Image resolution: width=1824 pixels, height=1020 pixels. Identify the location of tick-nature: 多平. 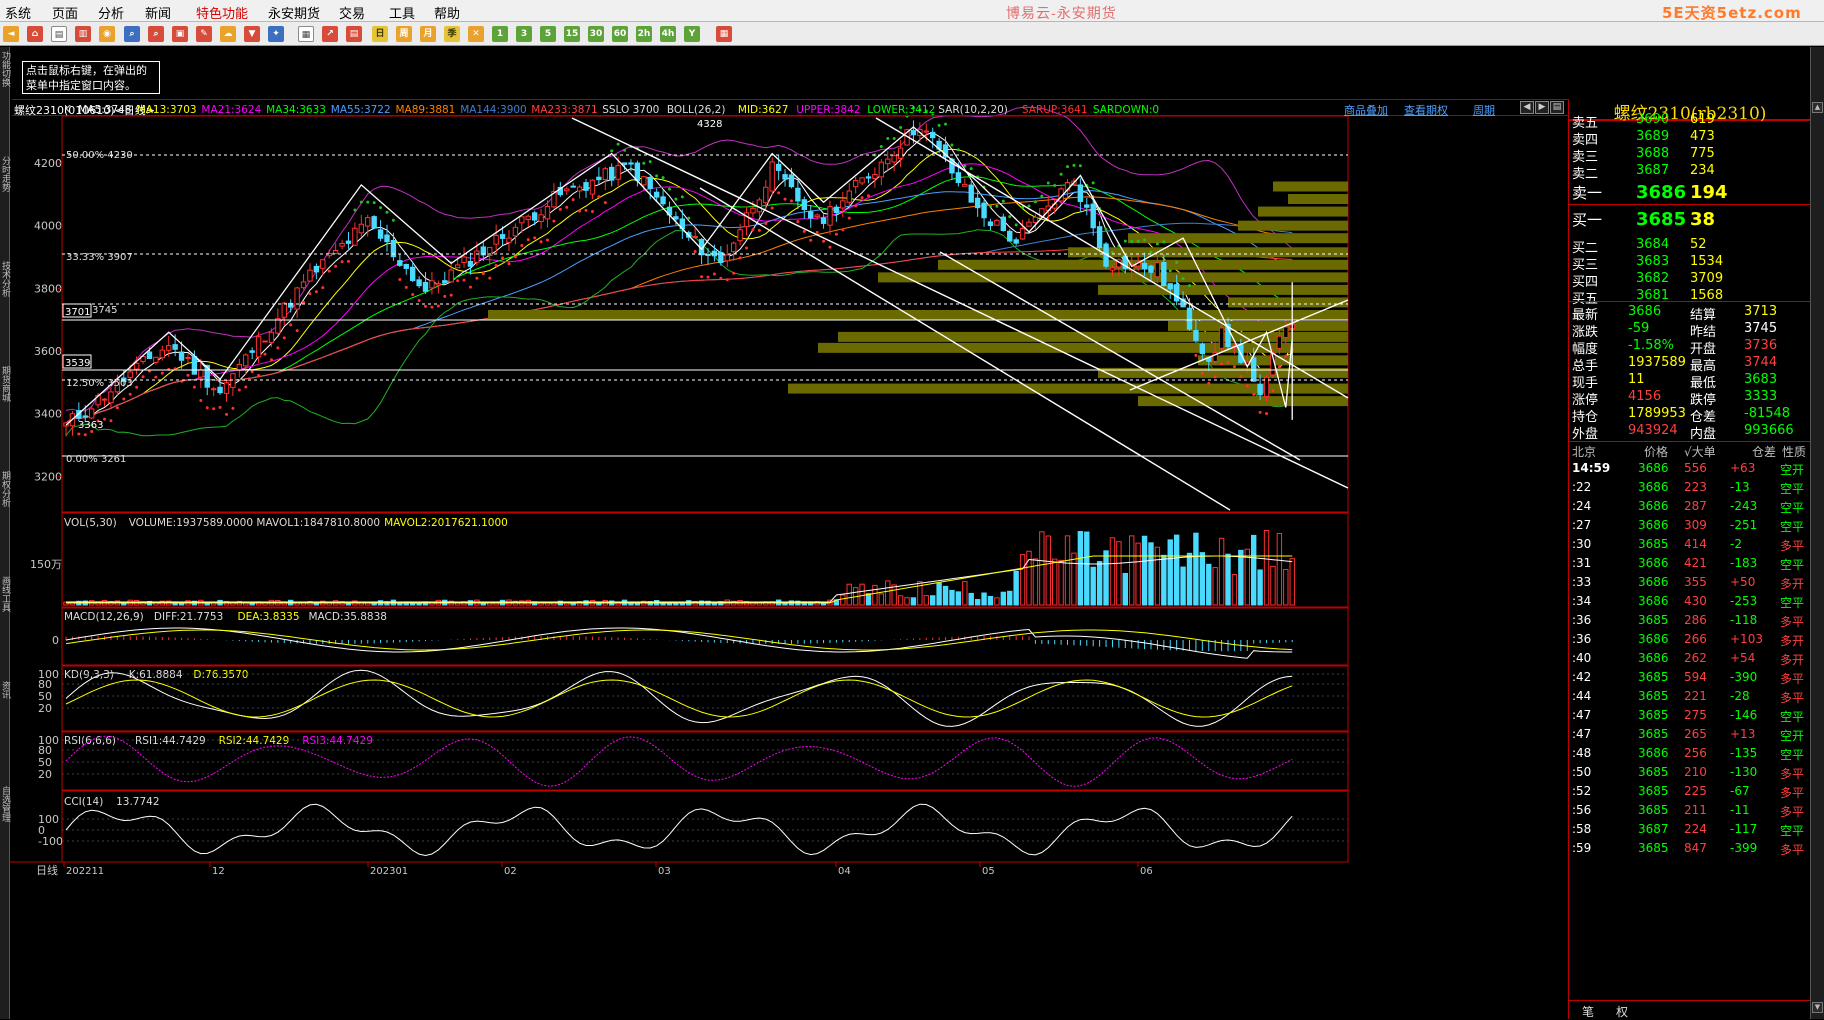
(1792, 546).